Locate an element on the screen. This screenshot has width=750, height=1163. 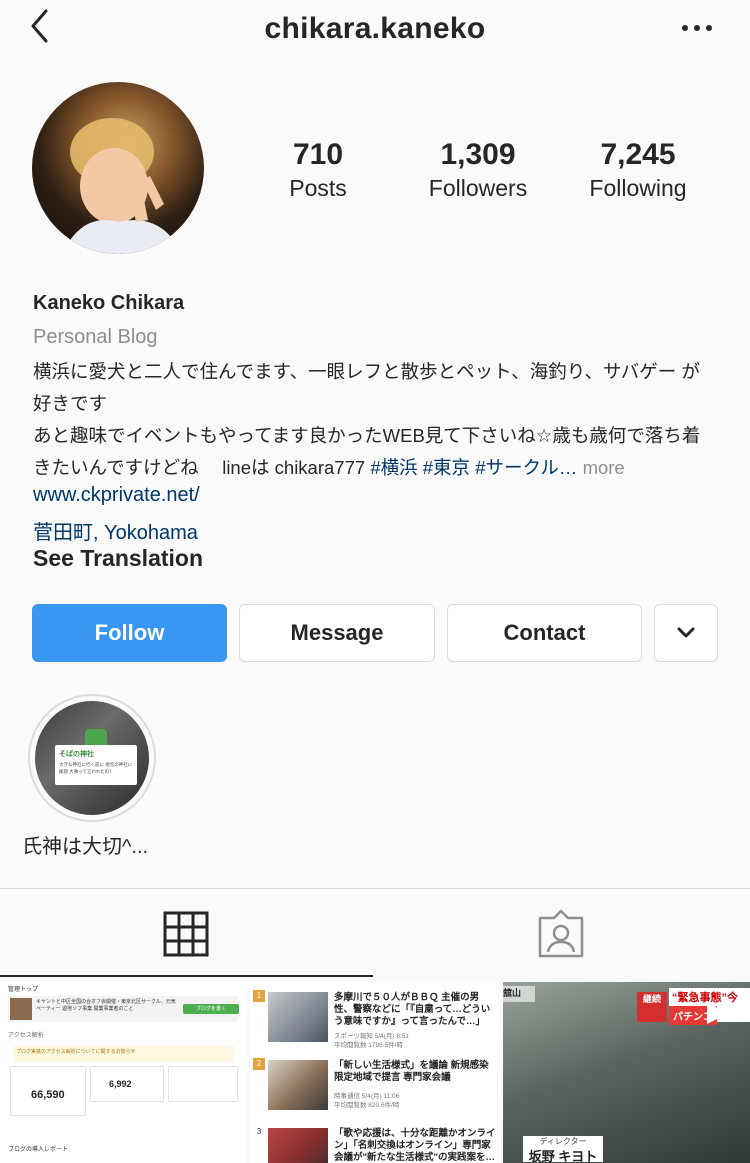
access-section: アクセス解析 is located at coordinates (26, 1036).